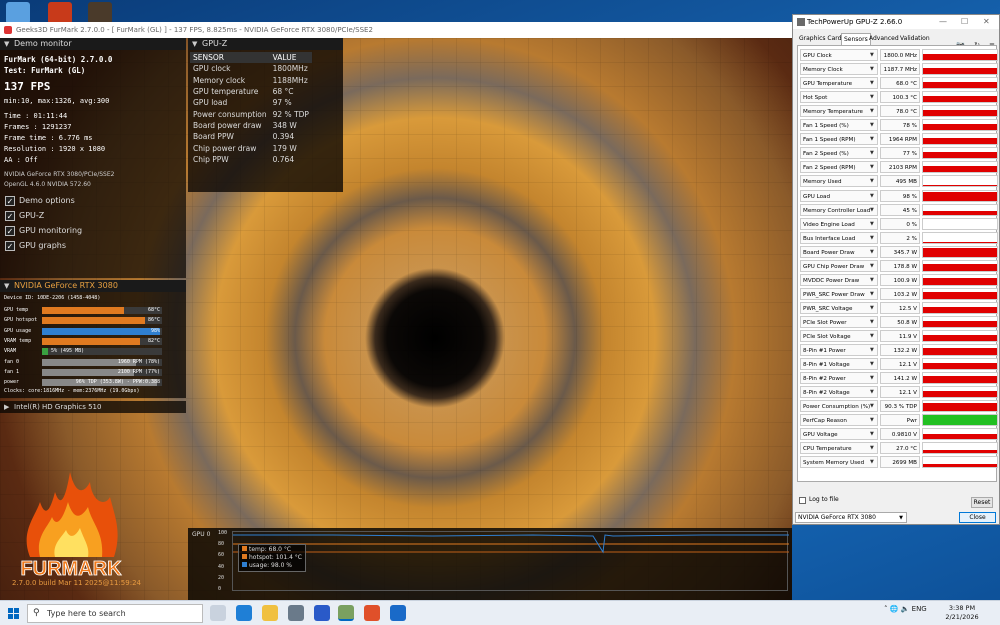  I want to click on gpu-graphs-label: GPU graphs, so click(42, 245).